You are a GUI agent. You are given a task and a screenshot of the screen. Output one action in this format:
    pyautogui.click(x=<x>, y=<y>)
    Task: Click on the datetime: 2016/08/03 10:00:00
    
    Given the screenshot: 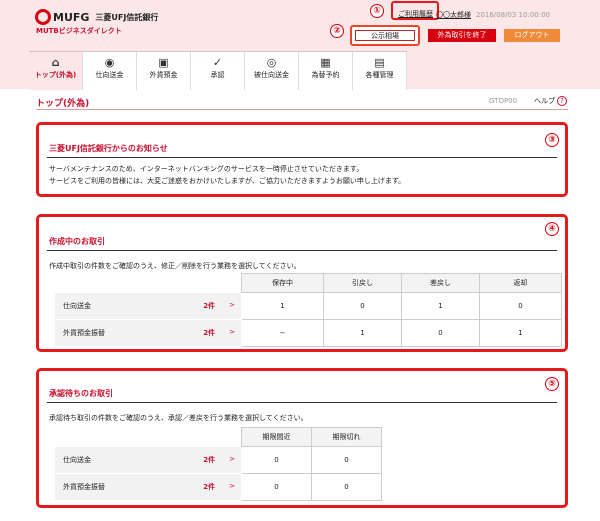 What is the action you would take?
    pyautogui.click(x=512, y=15)
    